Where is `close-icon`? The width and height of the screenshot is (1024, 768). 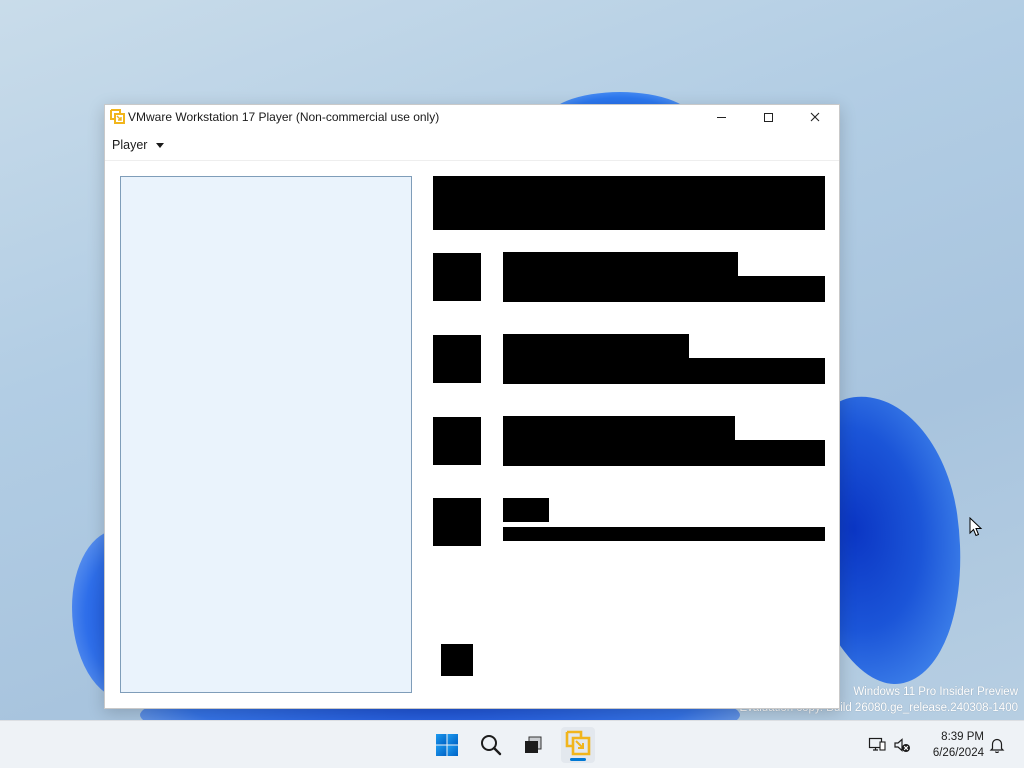
close-icon is located at coordinates (815, 117).